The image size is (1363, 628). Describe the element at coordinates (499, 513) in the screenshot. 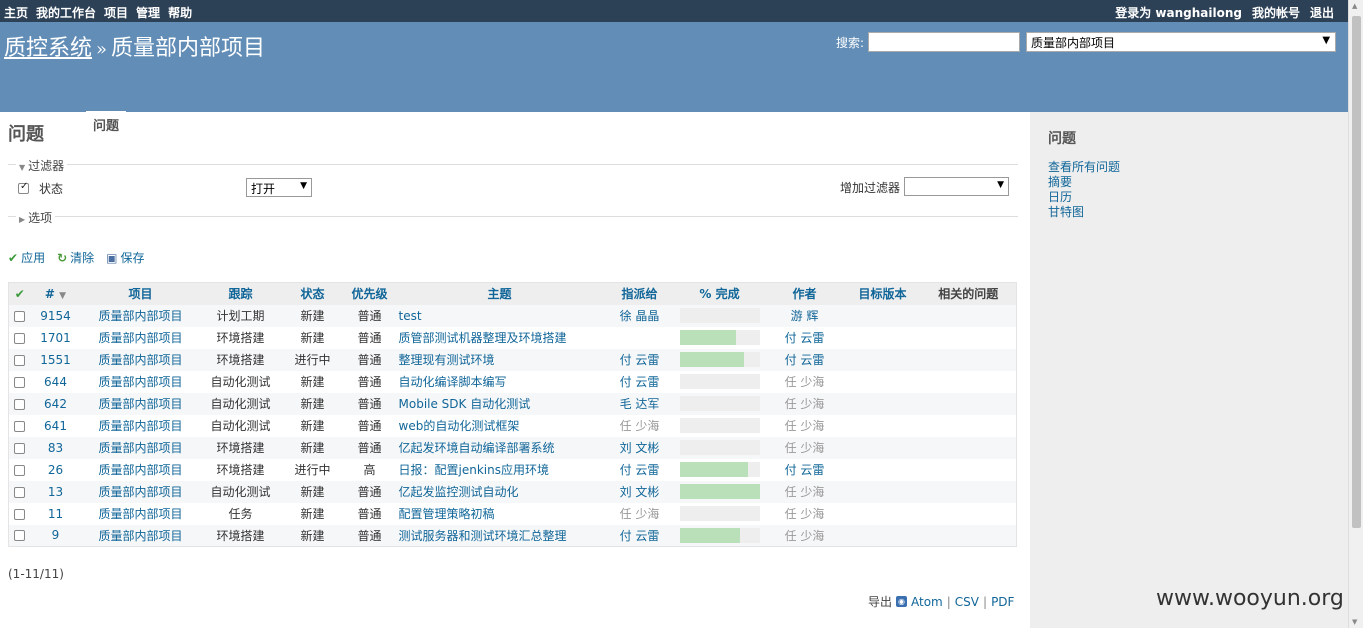

I see `issue-subject-link: 配置管理策略初稿` at that location.